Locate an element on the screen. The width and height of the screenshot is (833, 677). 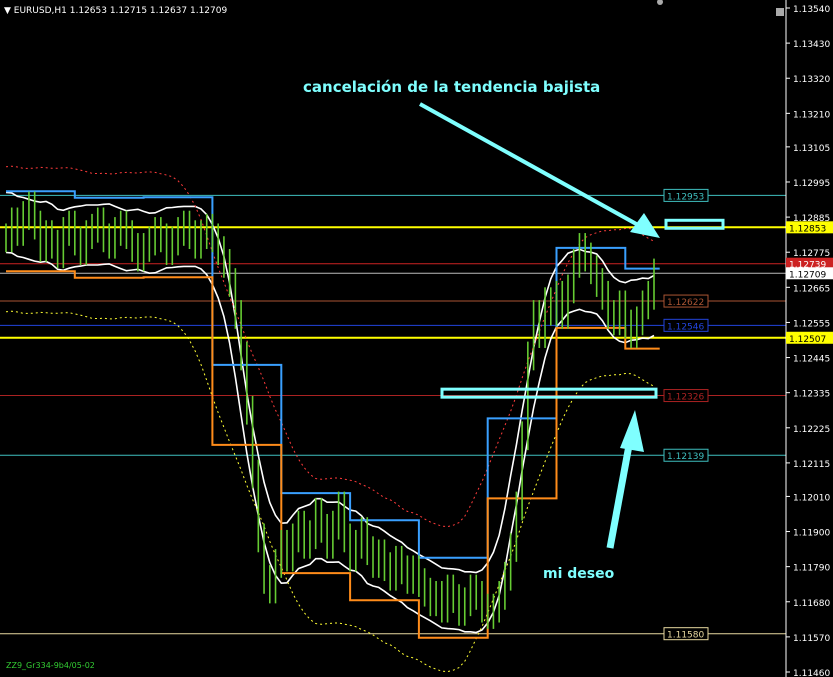
axis-tick-label: 1.12555 is located at coordinates (811, 324).